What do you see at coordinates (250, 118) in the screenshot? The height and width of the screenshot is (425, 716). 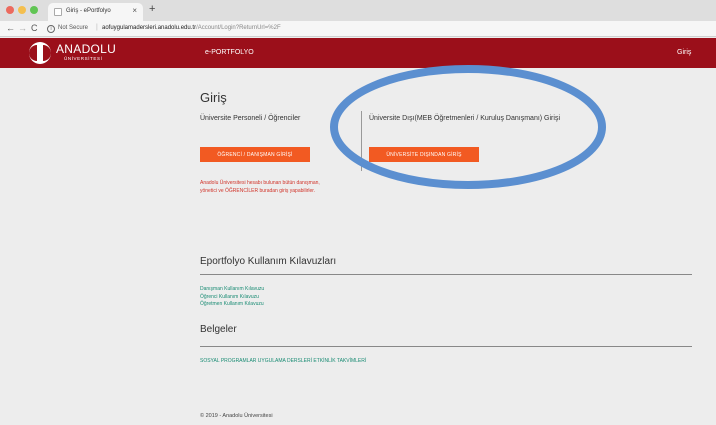 I see `university-login-label: Üniversite Personeli / Öğrenciler` at bounding box center [250, 118].